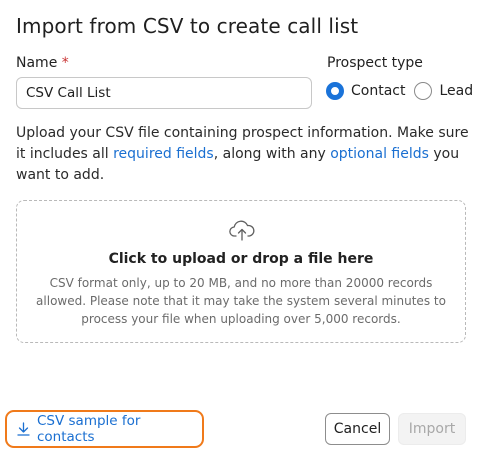 The height and width of the screenshot is (462, 482). Describe the element at coordinates (241, 259) in the screenshot. I see `dropzone-title: Click to upload or drop a file here` at that location.